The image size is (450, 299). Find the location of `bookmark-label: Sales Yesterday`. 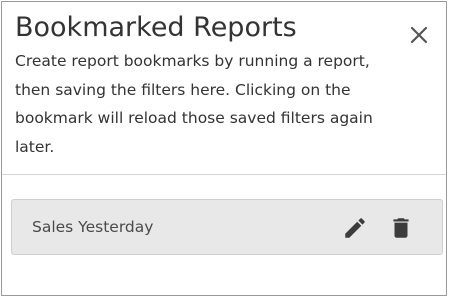

bookmark-label: Sales Yesterday is located at coordinates (92, 227).